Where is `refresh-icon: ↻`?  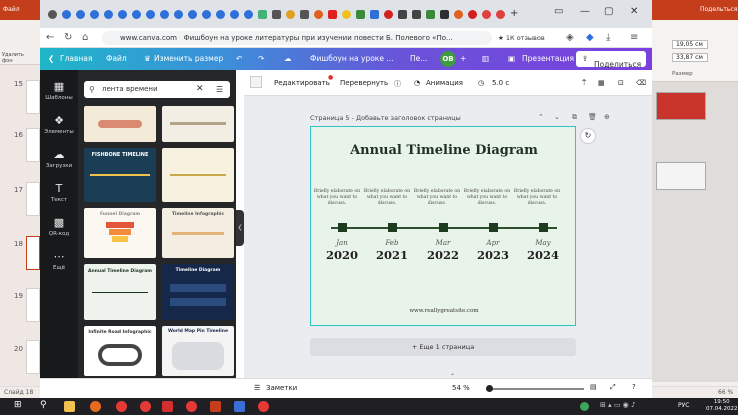
refresh-icon: ↻ is located at coordinates (588, 136).